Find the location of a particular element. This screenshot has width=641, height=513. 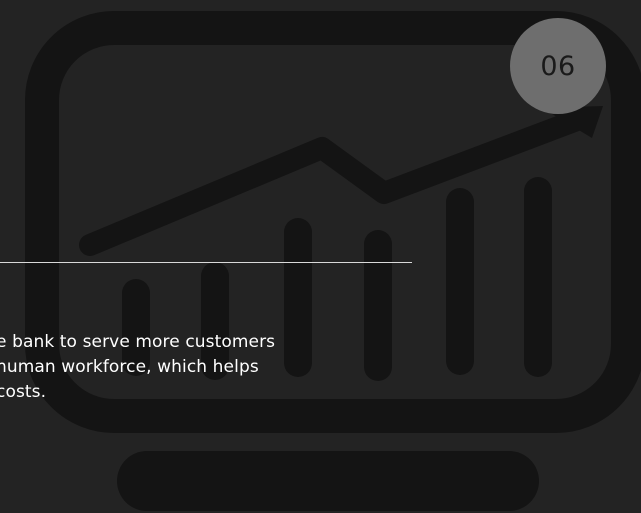

monitor-stand is located at coordinates (328, 481).